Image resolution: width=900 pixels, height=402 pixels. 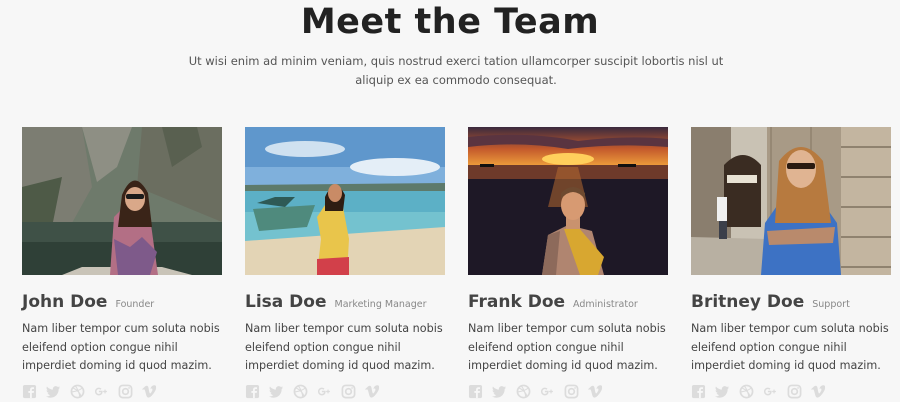 What do you see at coordinates (450, 22) in the screenshot?
I see `page-title: Meet the Team` at bounding box center [450, 22].